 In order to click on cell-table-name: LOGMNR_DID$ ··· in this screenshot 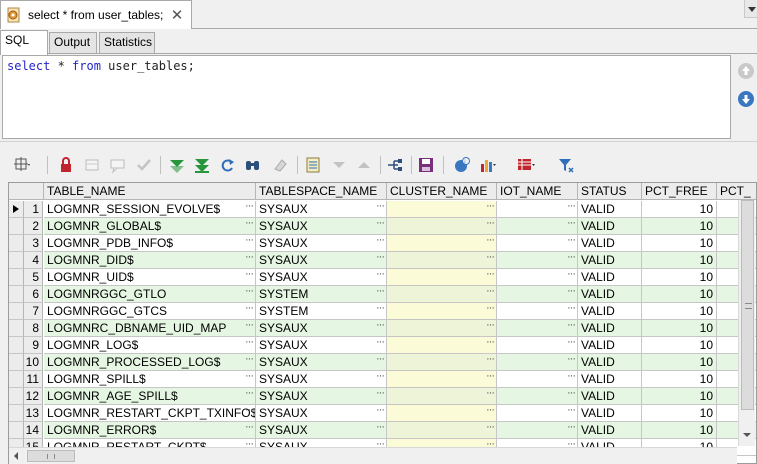, I will do `click(150, 260)`.